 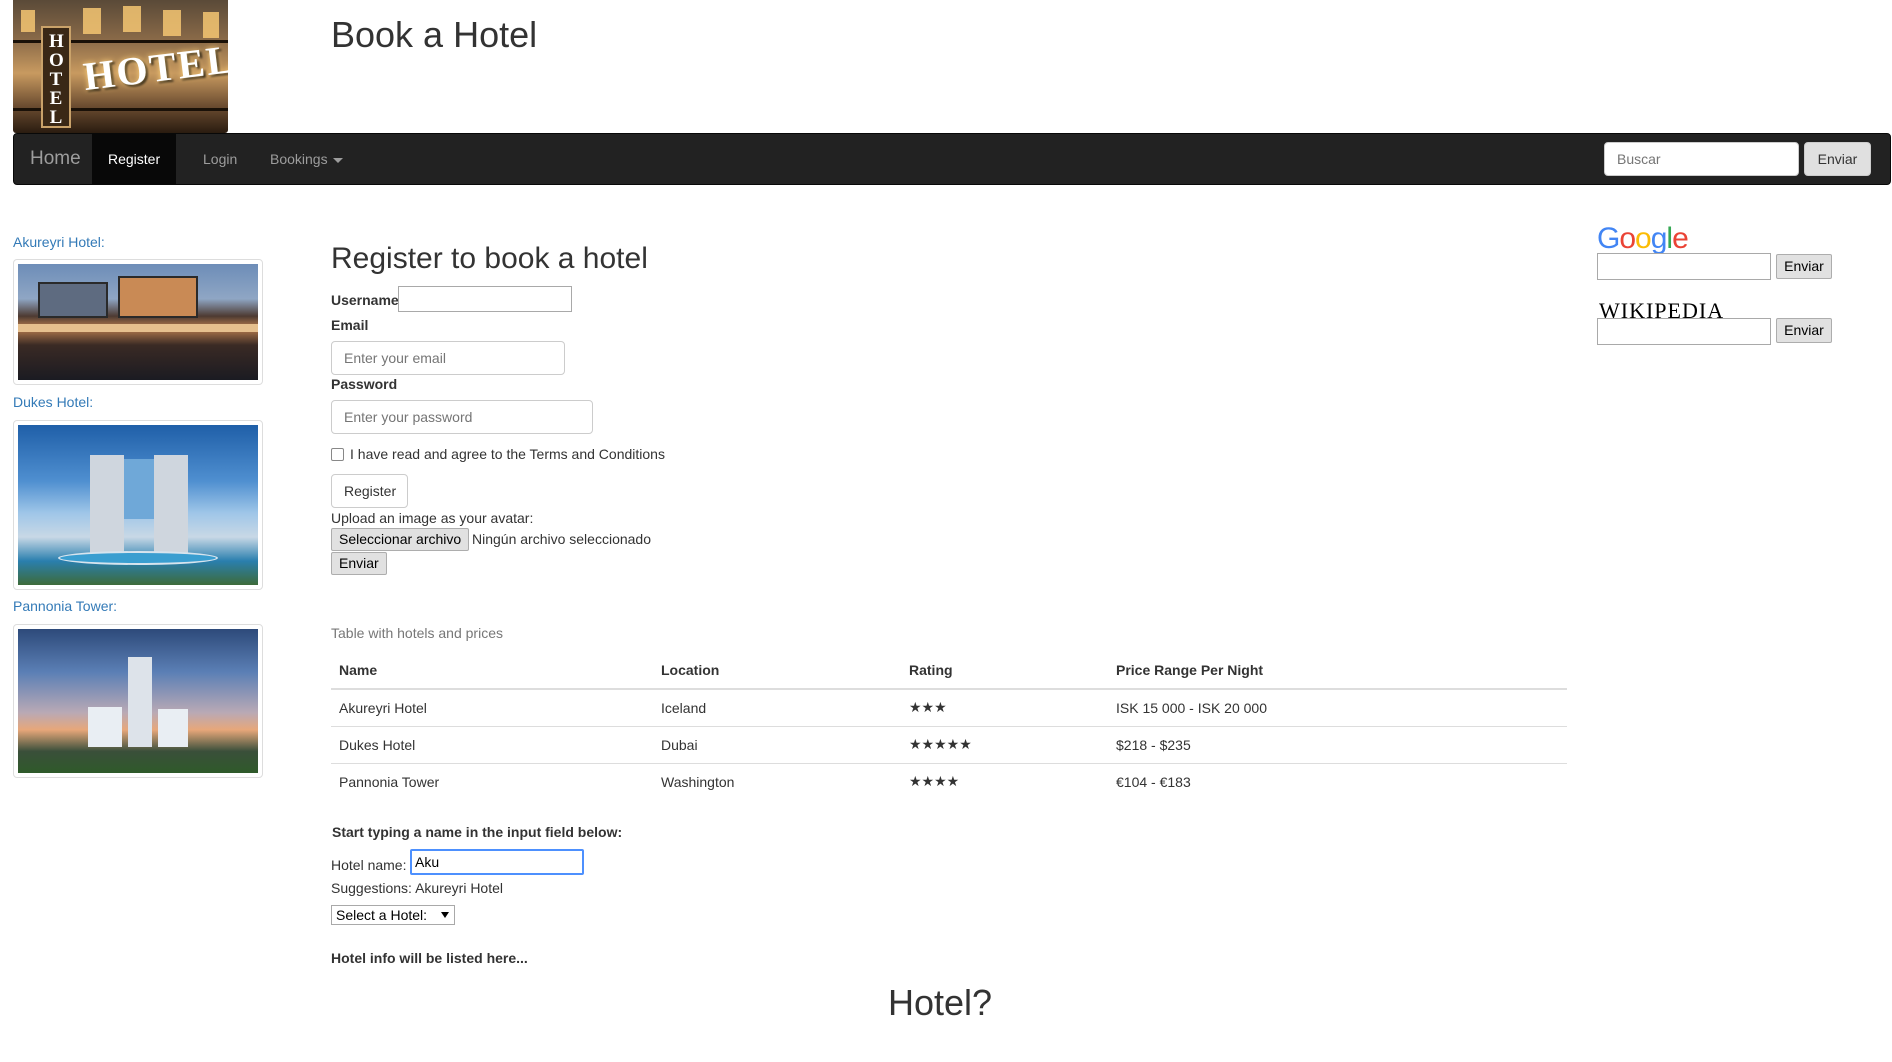 What do you see at coordinates (445, 915) in the screenshot?
I see `dropdown-arrow-icon` at bounding box center [445, 915].